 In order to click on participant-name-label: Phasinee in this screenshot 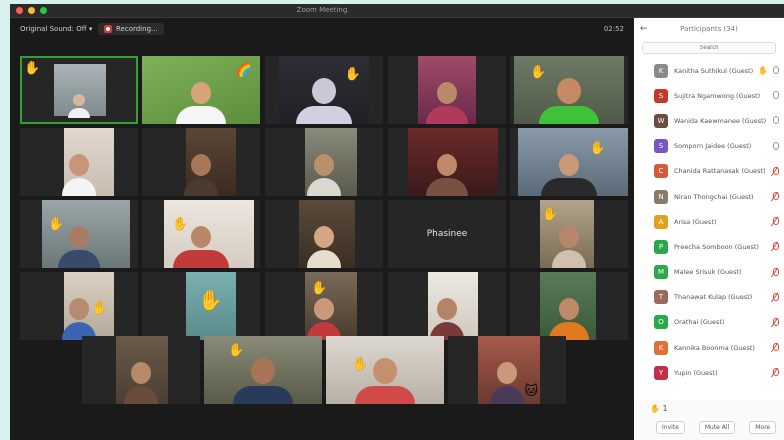, I will do `click(447, 234)`.